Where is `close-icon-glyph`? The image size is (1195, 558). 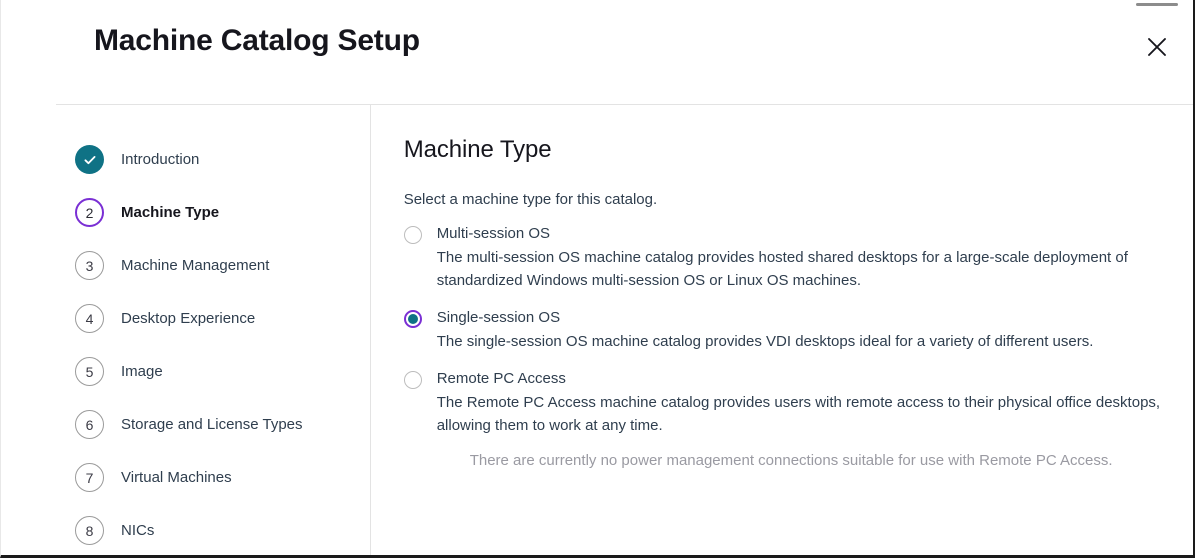 close-icon-glyph is located at coordinates (1157, 47).